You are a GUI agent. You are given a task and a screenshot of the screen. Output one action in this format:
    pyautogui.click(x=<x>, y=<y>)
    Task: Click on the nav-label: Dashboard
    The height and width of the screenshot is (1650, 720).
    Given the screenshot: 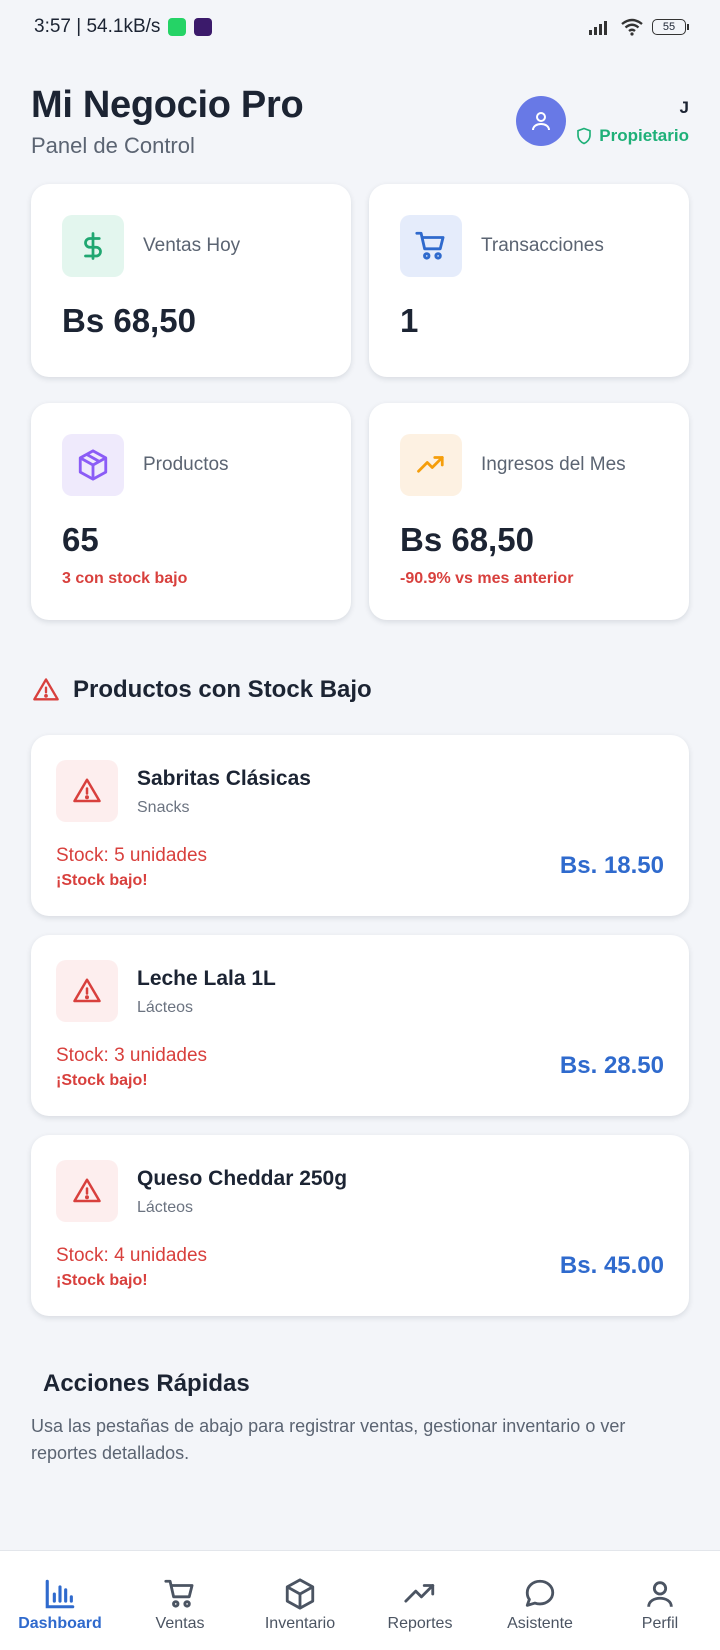 What is the action you would take?
    pyautogui.click(x=60, y=1623)
    